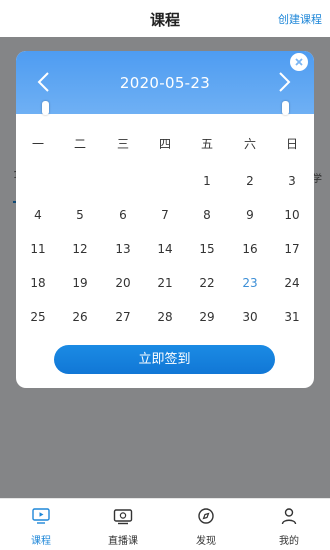 The image size is (330, 550). I want to click on top-nav-bar: 课程 创建课程, so click(165, 18).